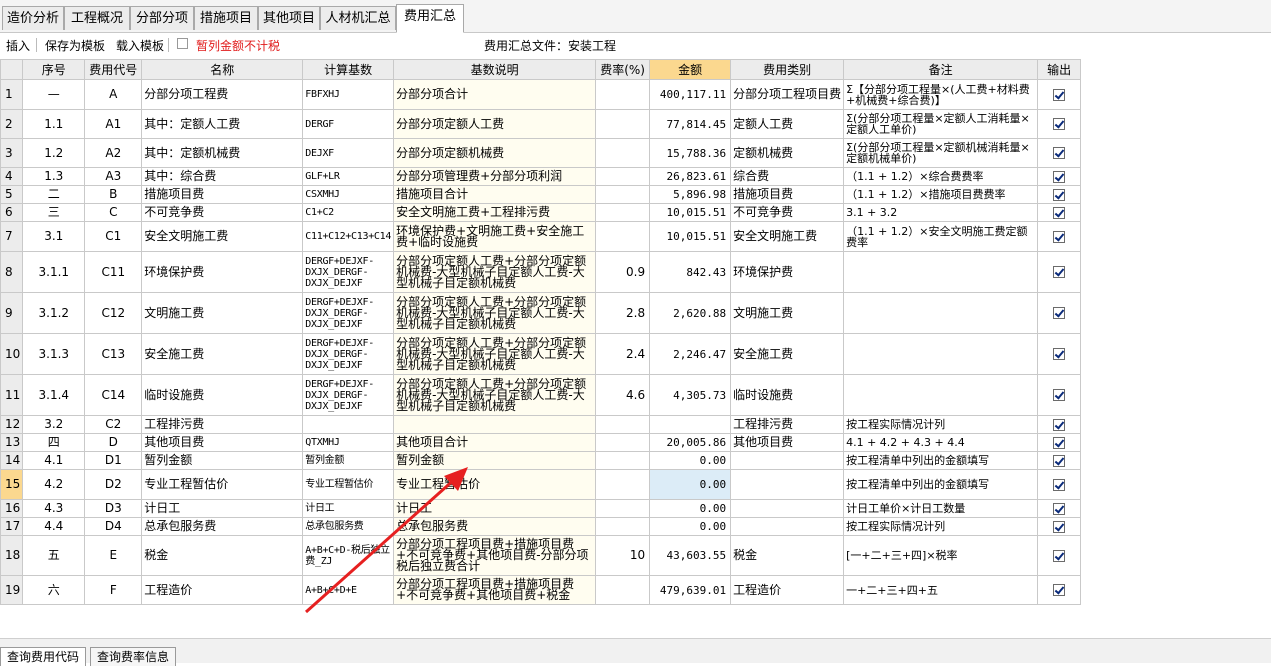  Describe the element at coordinates (635, 652) in the screenshot. I see `bottom-tab-bar: 查询费用代码 查询费率信息` at that location.